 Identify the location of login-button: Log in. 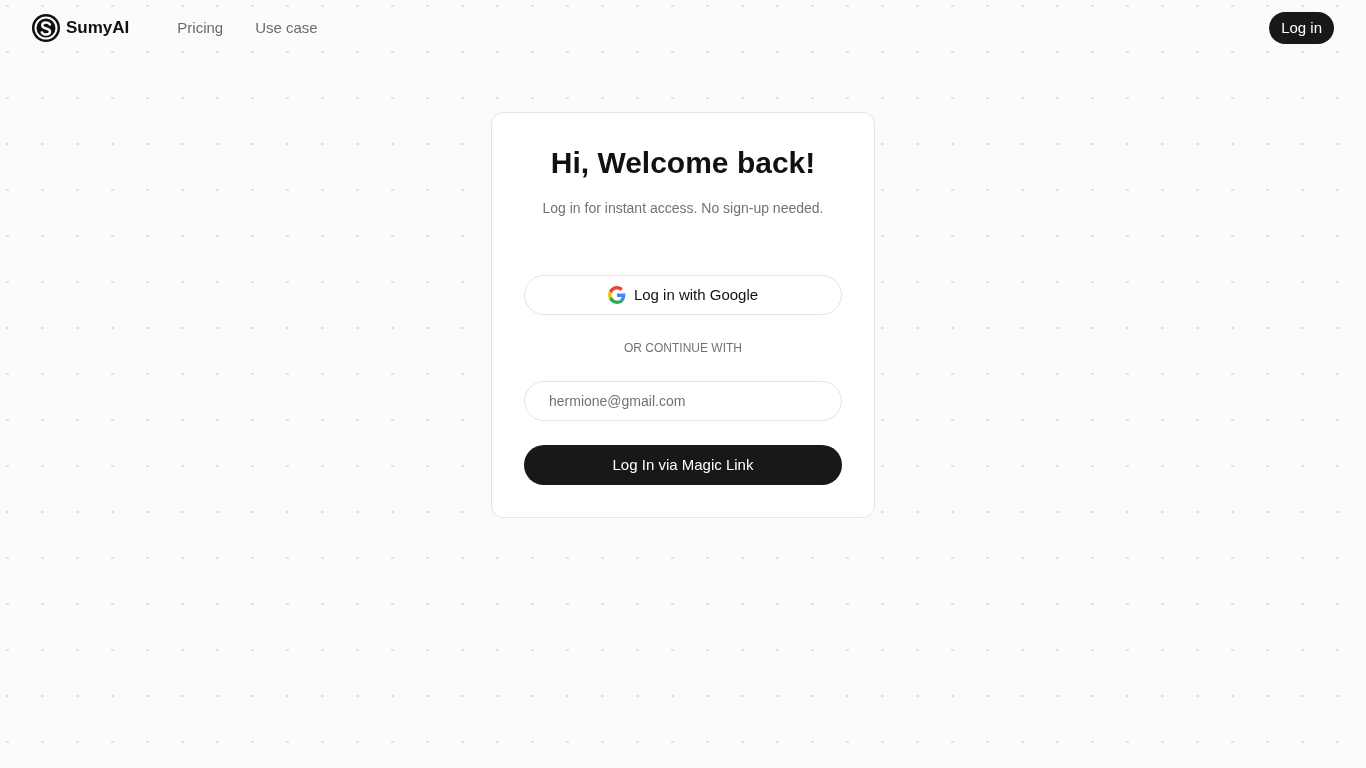
(1301, 28).